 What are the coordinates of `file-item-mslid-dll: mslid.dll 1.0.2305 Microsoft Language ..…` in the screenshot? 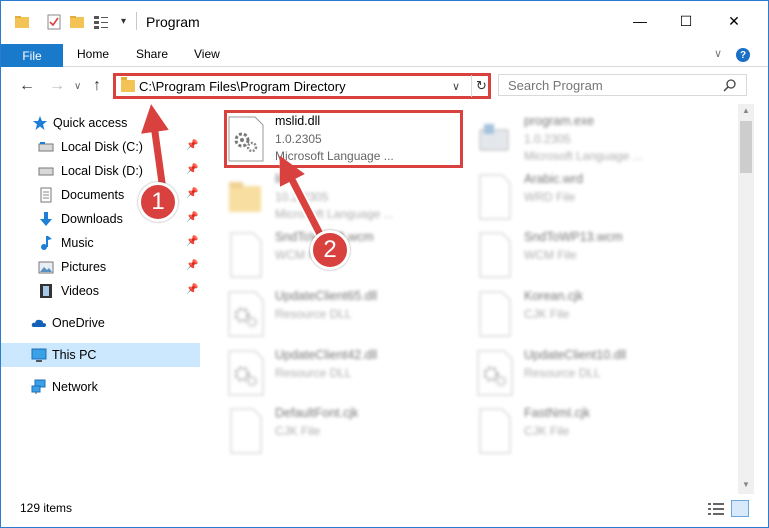 It's located at (347, 141).